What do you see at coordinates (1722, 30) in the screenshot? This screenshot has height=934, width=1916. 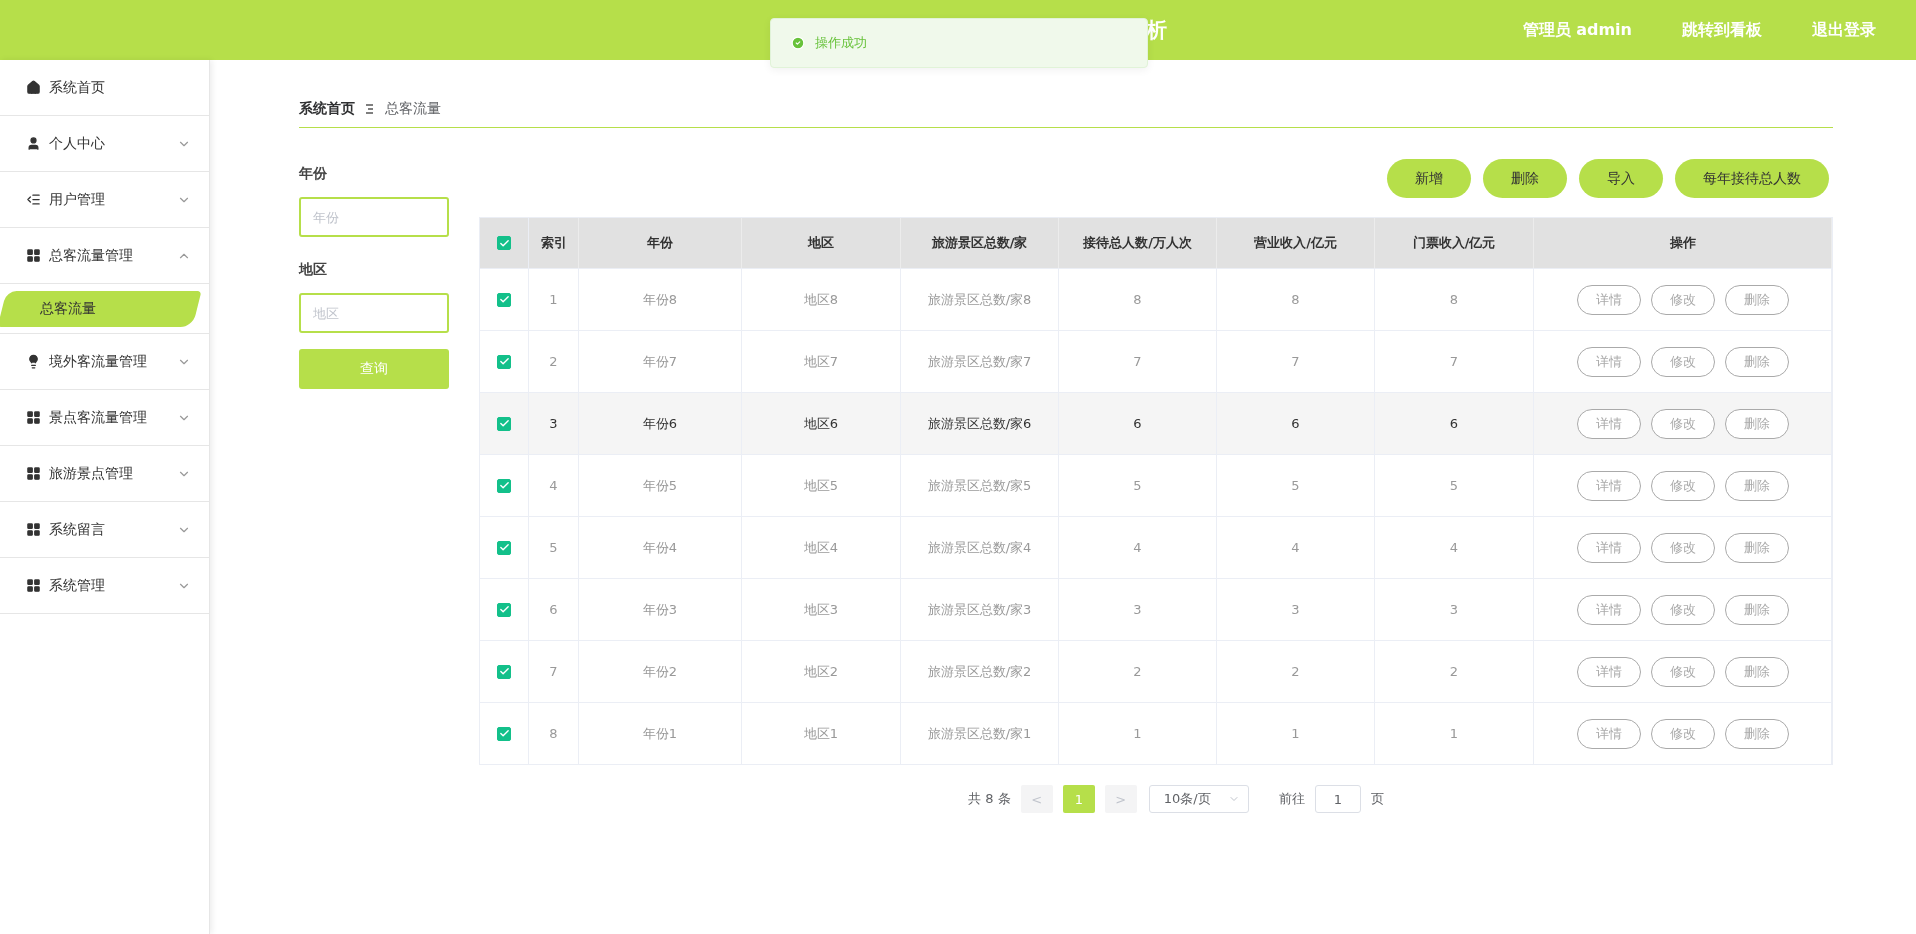 I see `header-link: 跳转到看板` at bounding box center [1722, 30].